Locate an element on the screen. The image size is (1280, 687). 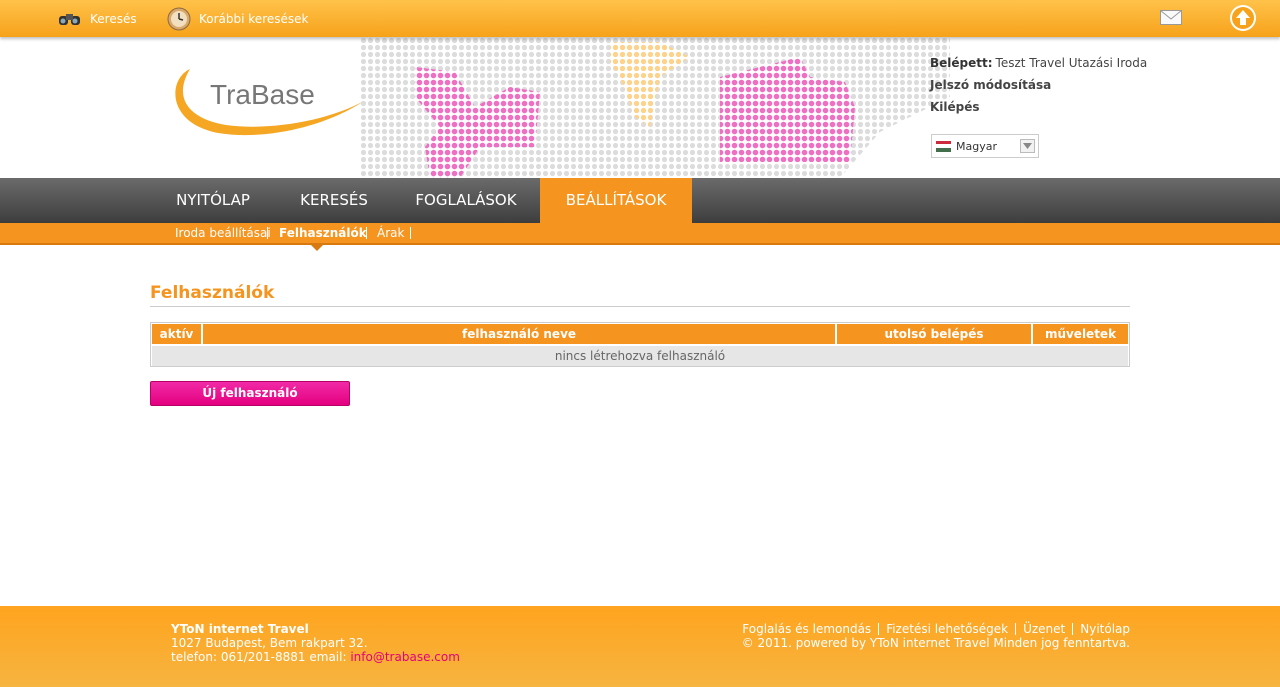
subnav-item-office-settings: Iroda beállításai is located at coordinates (223, 233).